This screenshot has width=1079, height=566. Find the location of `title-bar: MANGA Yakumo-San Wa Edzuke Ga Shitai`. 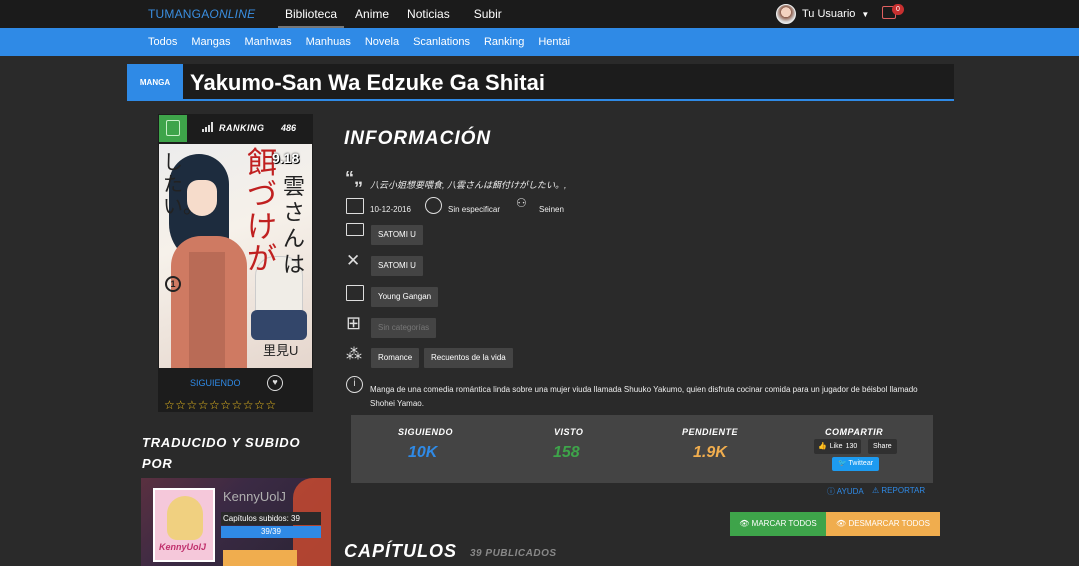

title-bar: MANGA Yakumo-San Wa Edzuke Ga Shitai is located at coordinates (540, 82).